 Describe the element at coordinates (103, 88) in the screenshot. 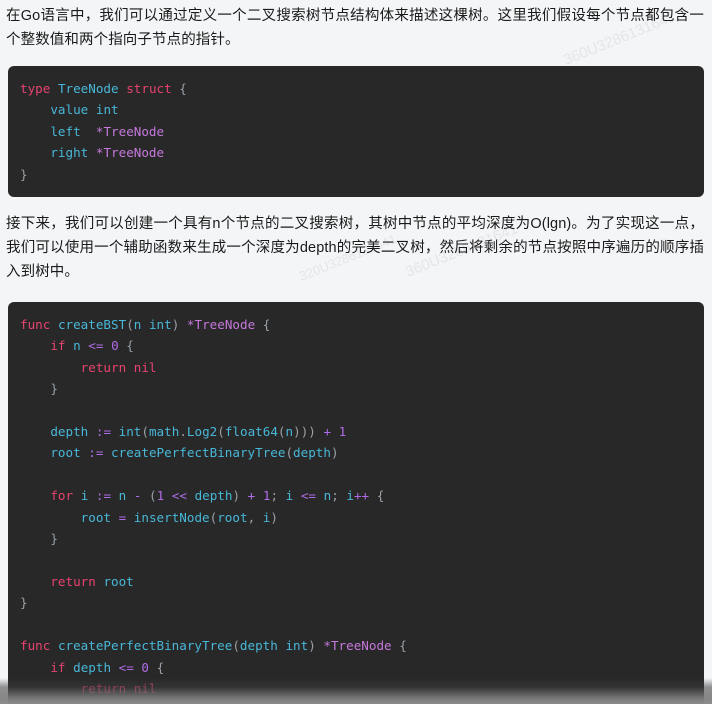

I see `code-line: type TreeNode struct {` at that location.